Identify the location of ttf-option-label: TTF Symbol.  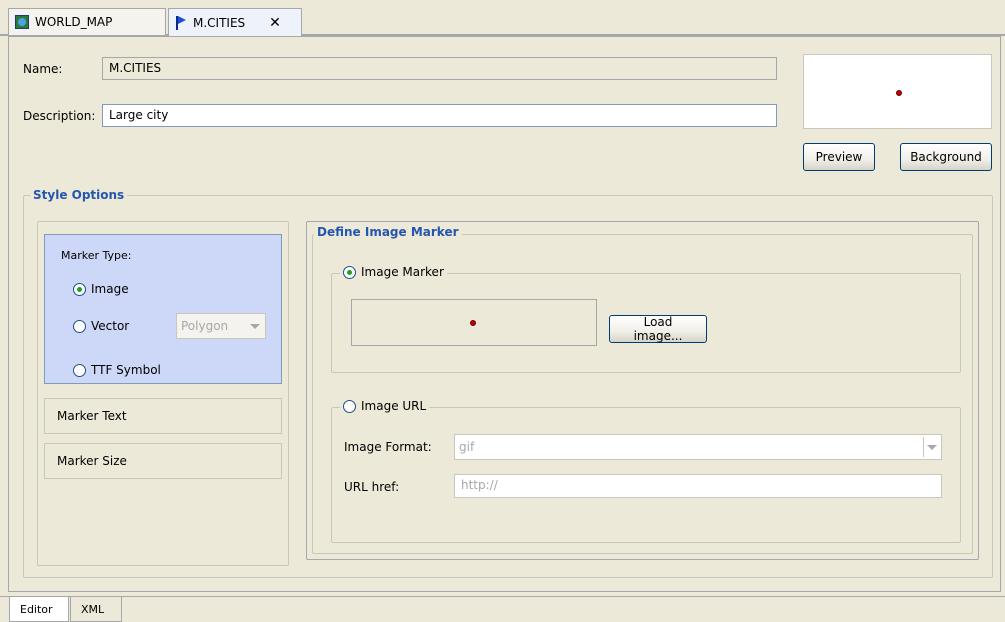
(126, 370).